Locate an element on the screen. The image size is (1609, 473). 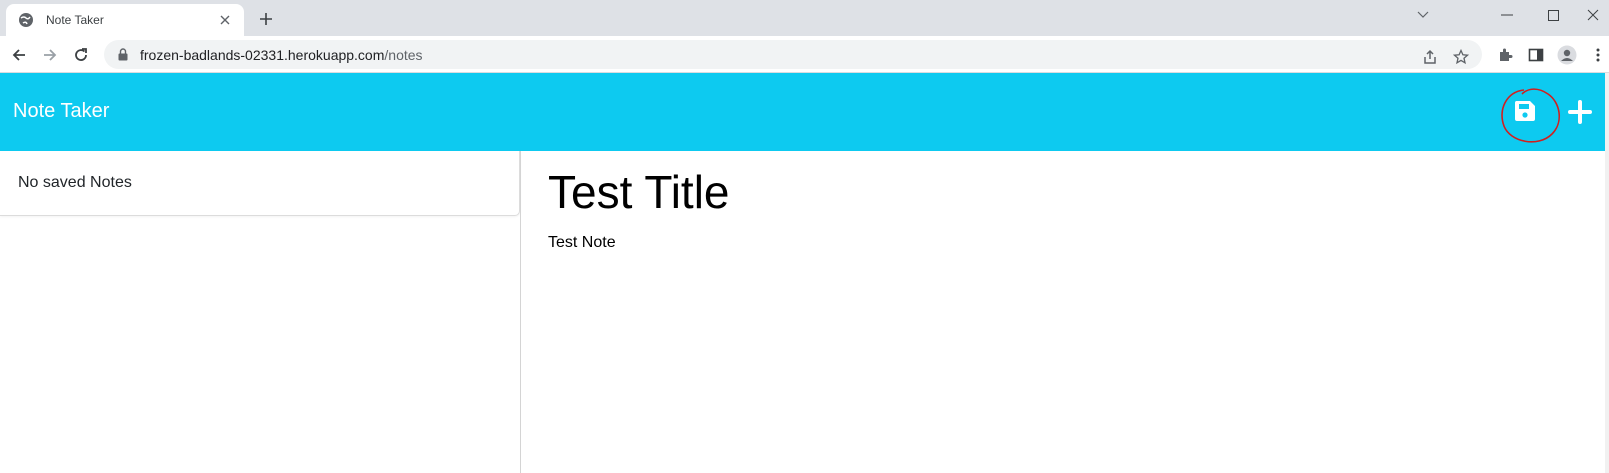
maximize-button is located at coordinates (1553, 15).